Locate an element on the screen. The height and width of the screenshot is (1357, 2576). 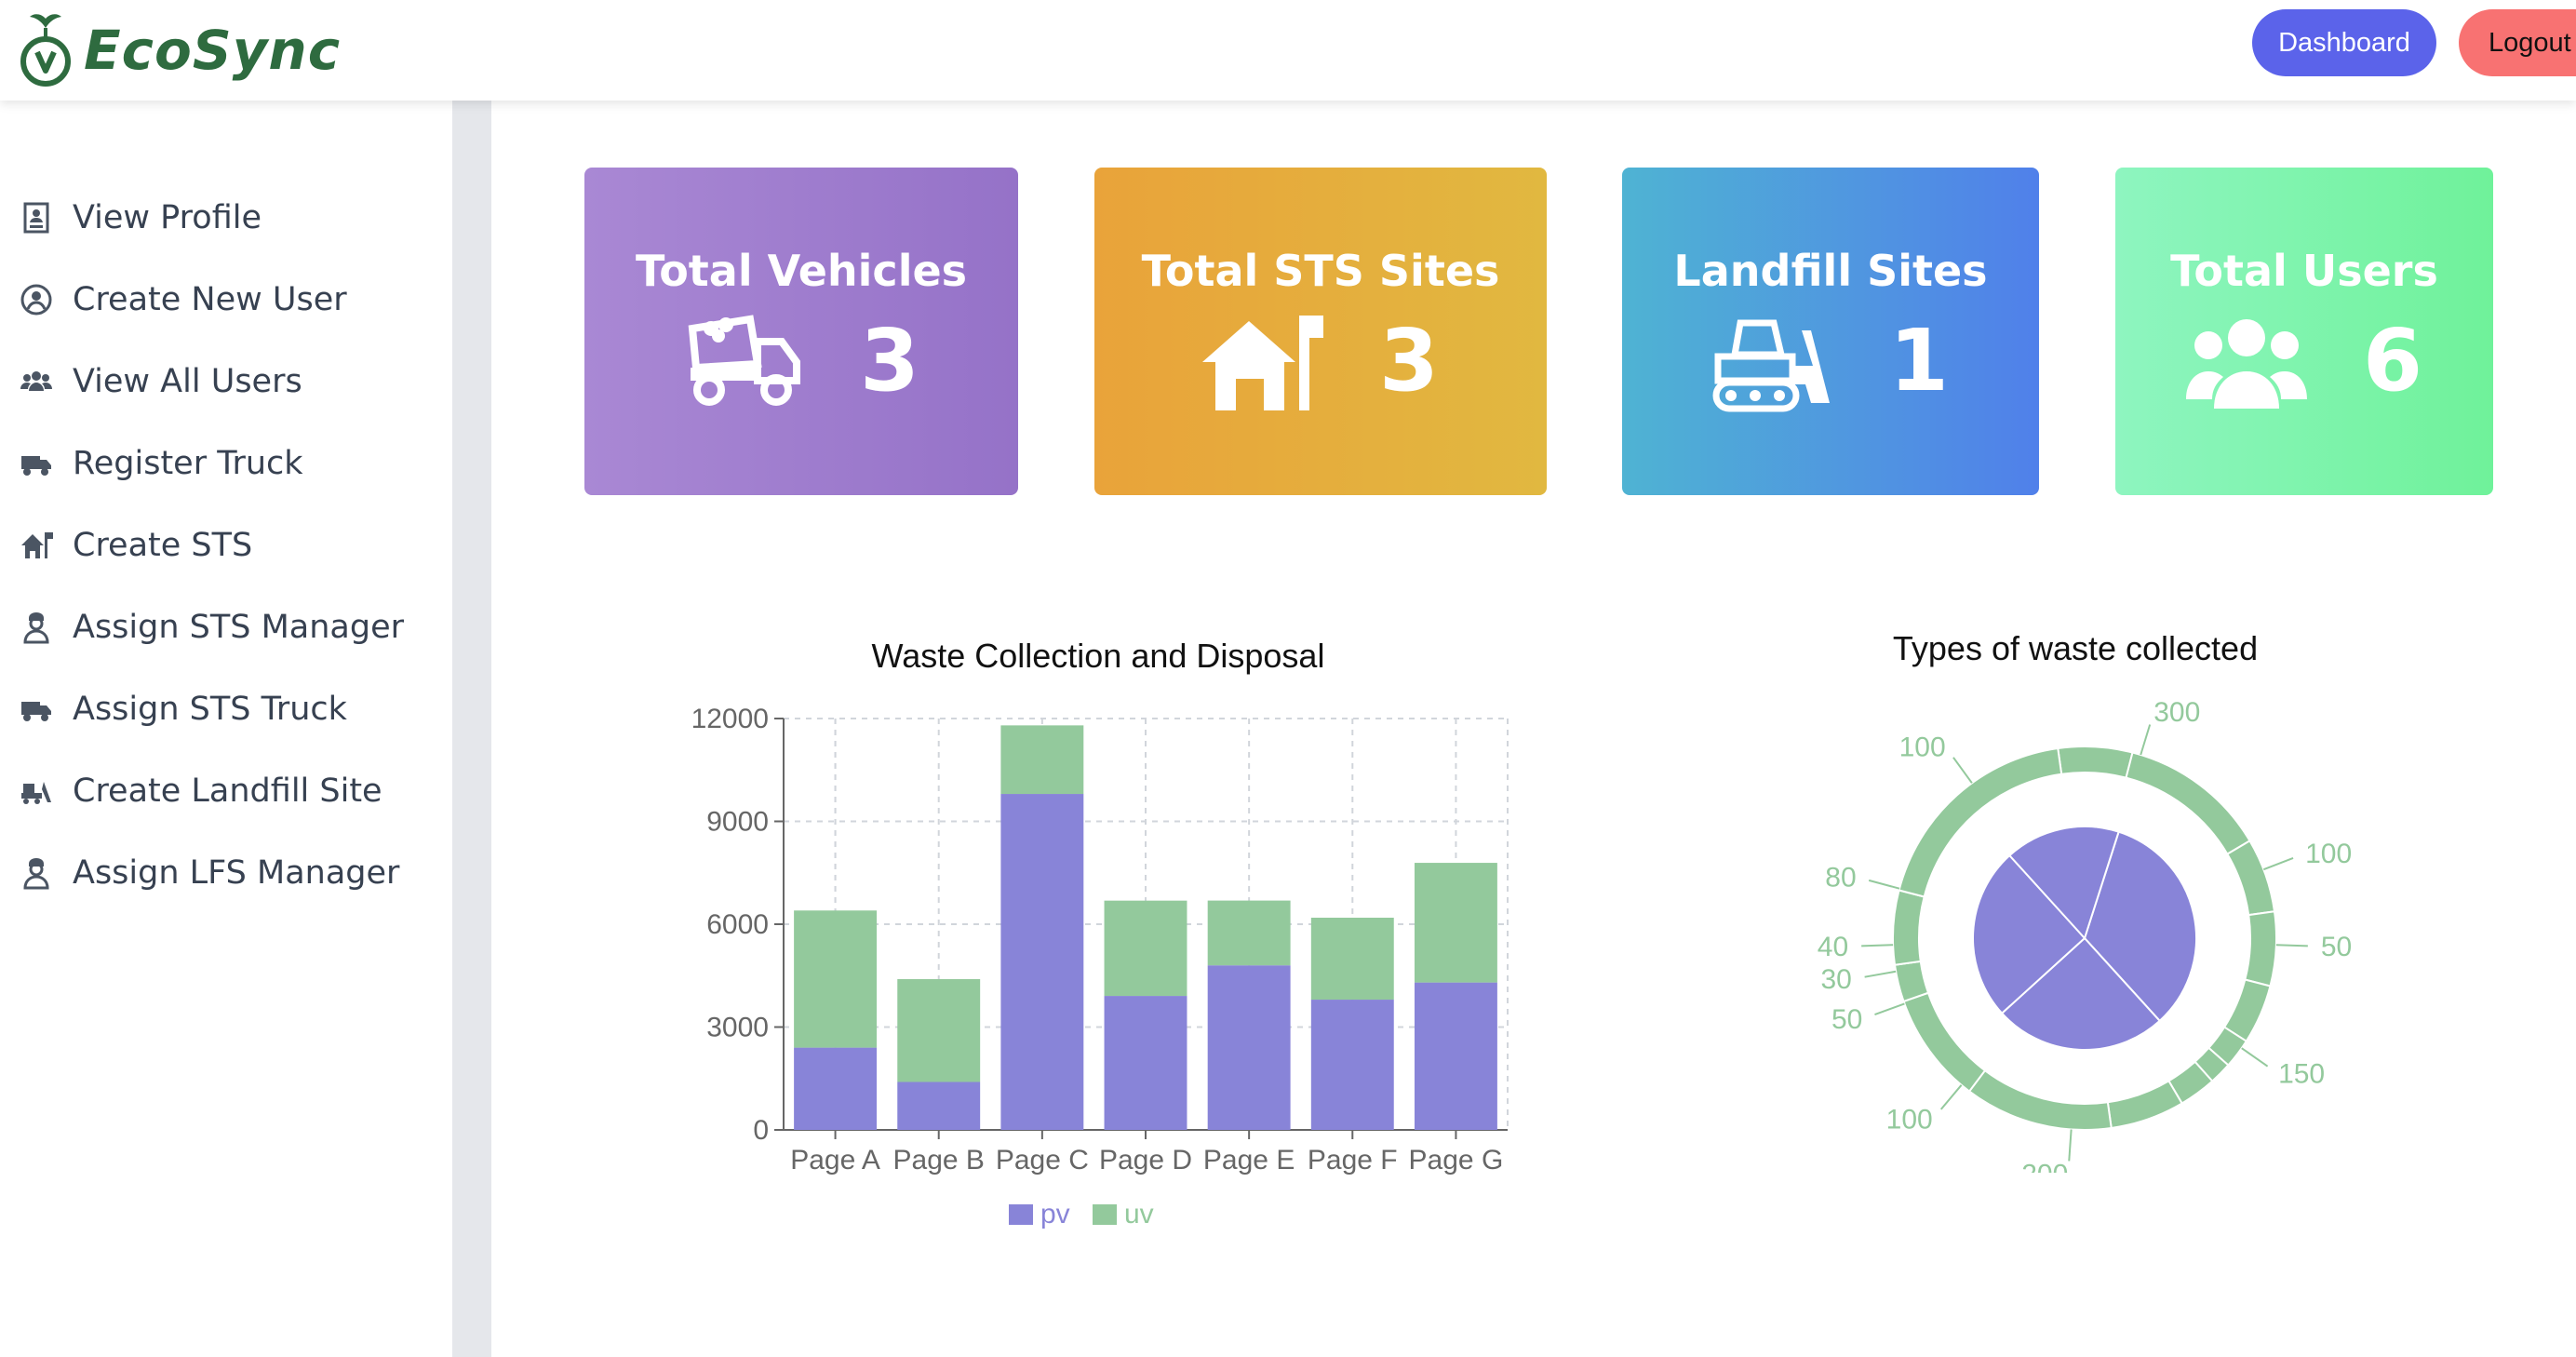
sidebar-item-label: Create New User is located at coordinates (210, 299).